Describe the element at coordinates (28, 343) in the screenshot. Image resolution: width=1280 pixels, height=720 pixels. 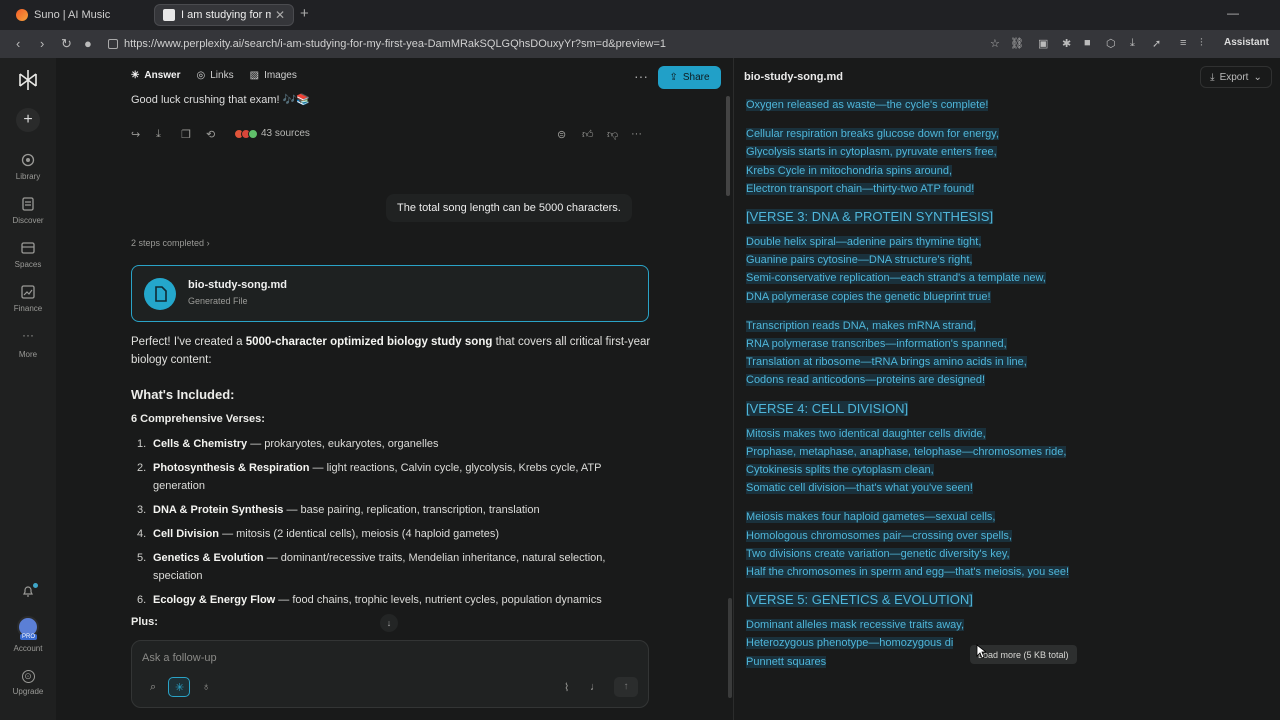
I see `sidebar-item-more: ··· More` at that location.